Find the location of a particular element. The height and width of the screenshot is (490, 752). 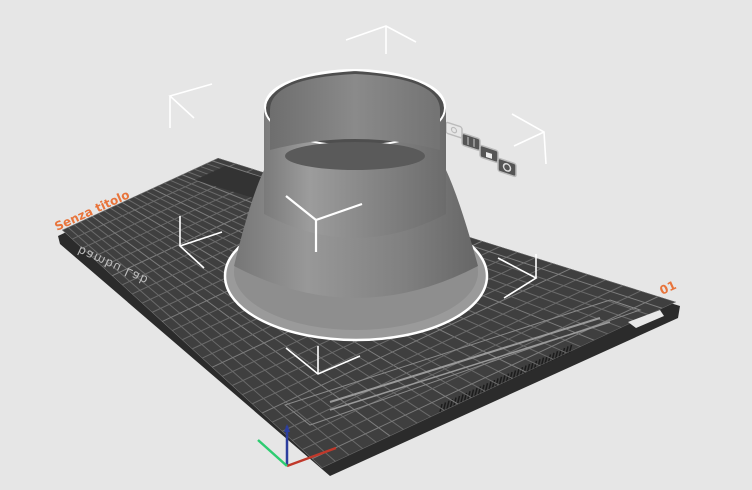

arrange-icon is located at coordinates (471, 142).